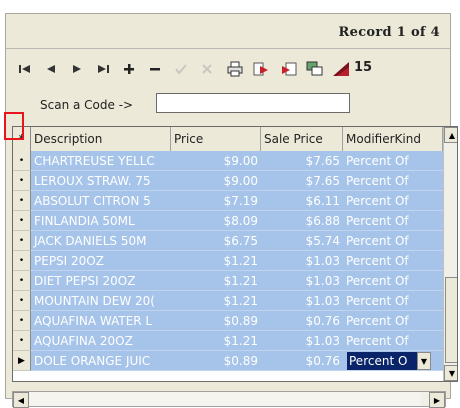  I want to click on cell-sale-price: $5.74, so click(302, 241).